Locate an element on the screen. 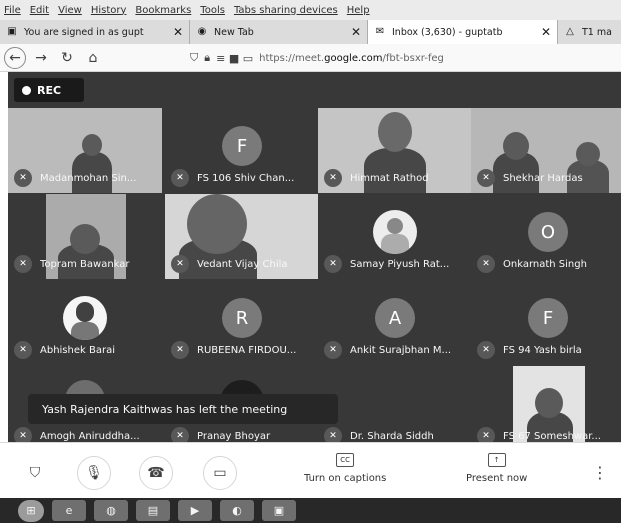 The width and height of the screenshot is (621, 523). url-path: /fbt-bsxr-feg is located at coordinates (413, 58).